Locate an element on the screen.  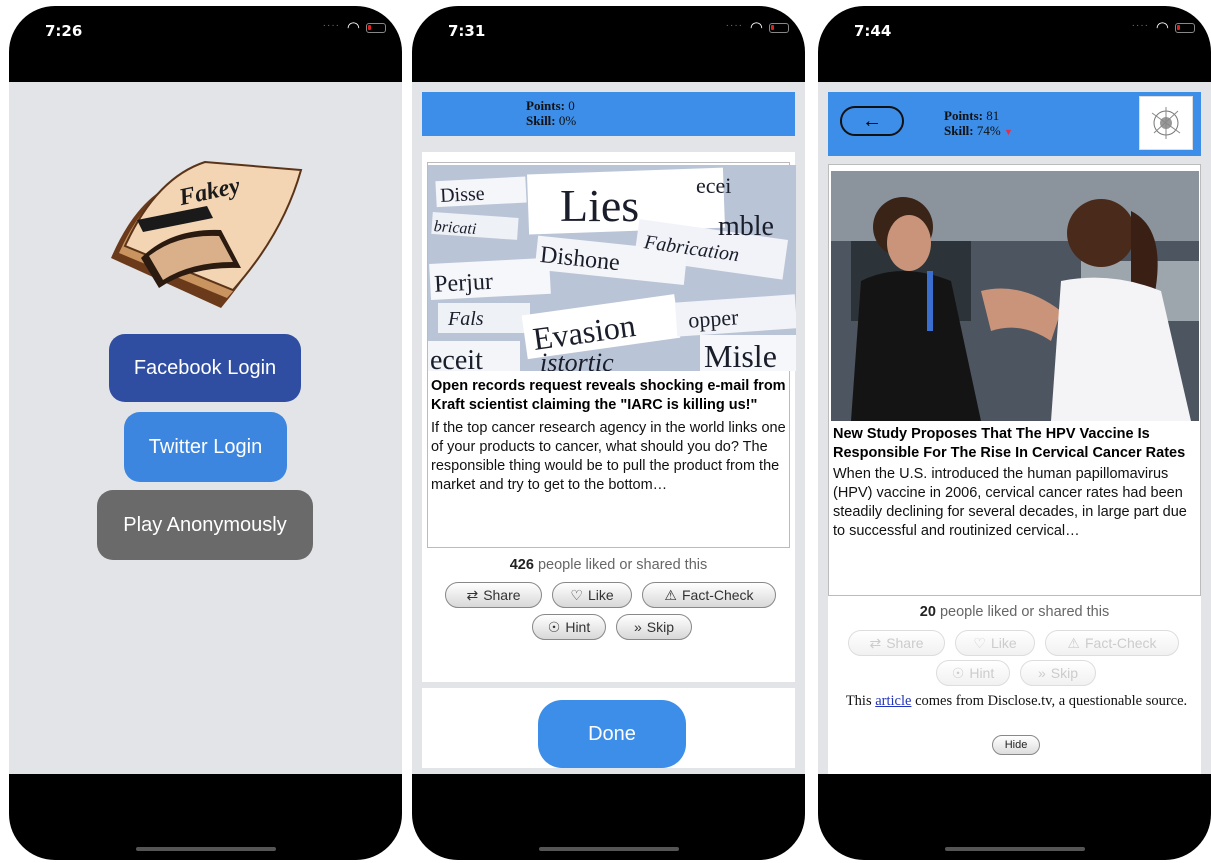
likes-line: 426 people liked or shared this is located at coordinates (608, 565).